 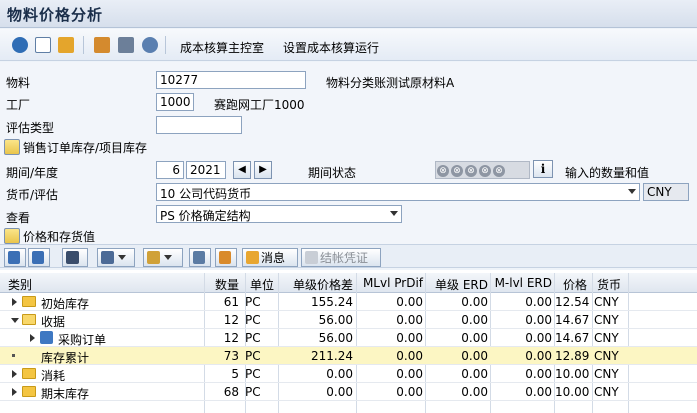 I want to click on details-button, so click(x=200, y=257).